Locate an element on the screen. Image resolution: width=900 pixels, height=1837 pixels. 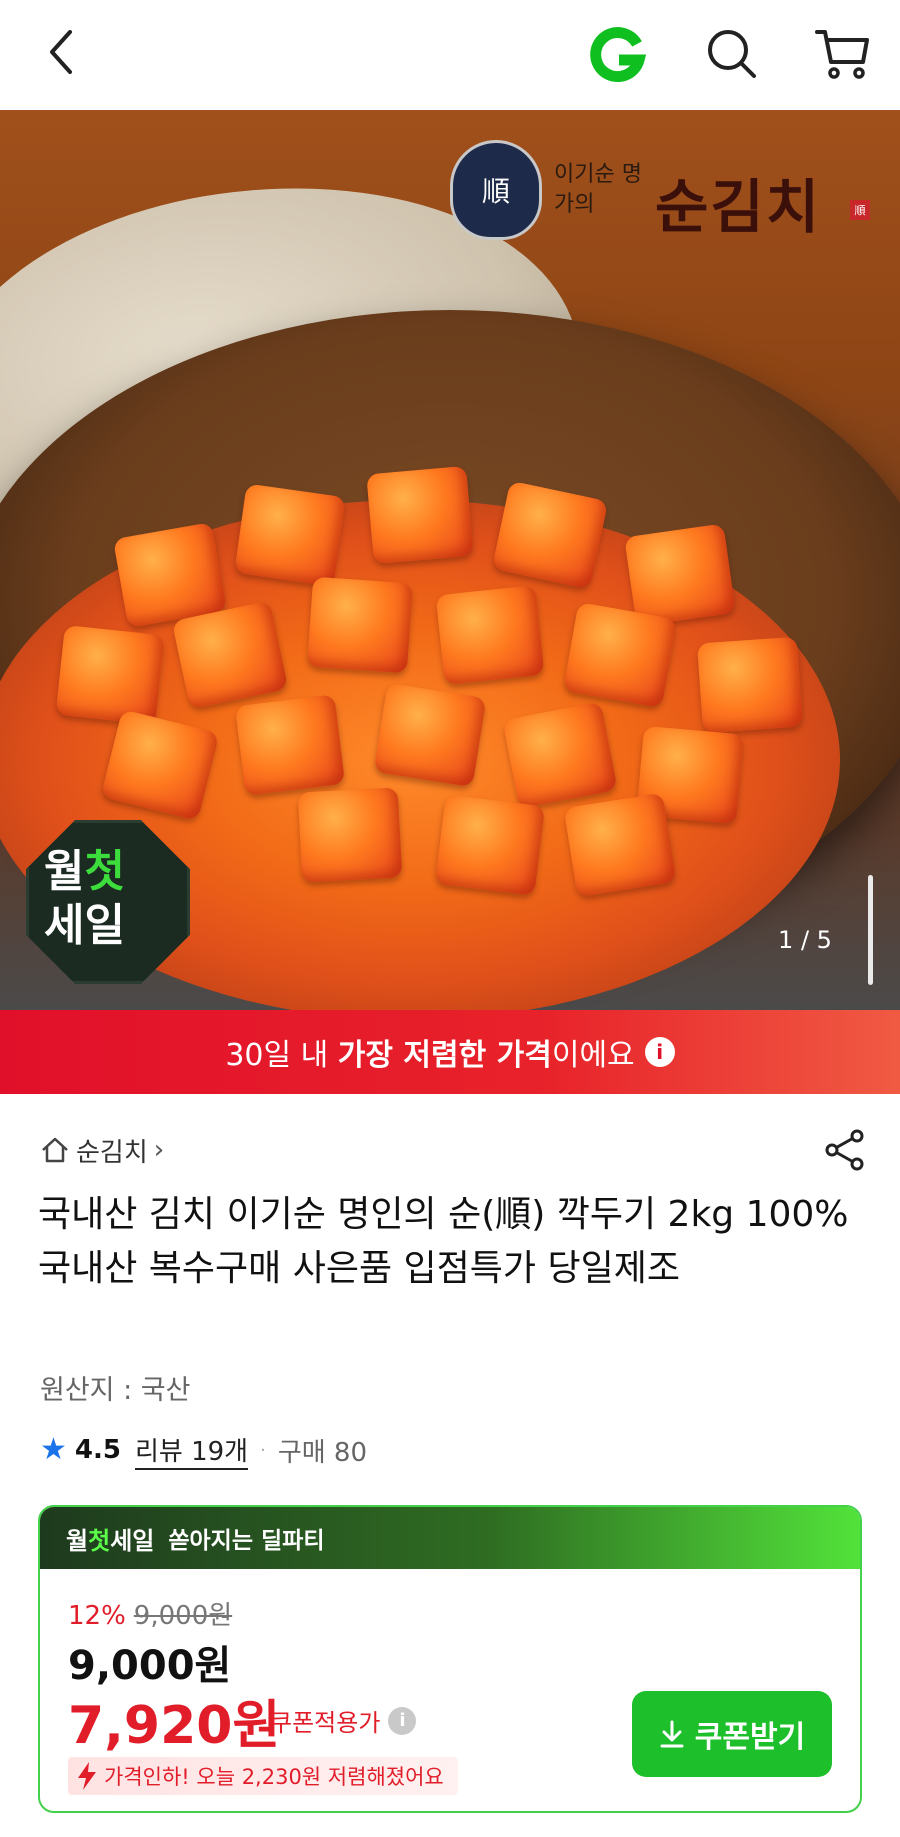
top-bar is located at coordinates (450, 55).